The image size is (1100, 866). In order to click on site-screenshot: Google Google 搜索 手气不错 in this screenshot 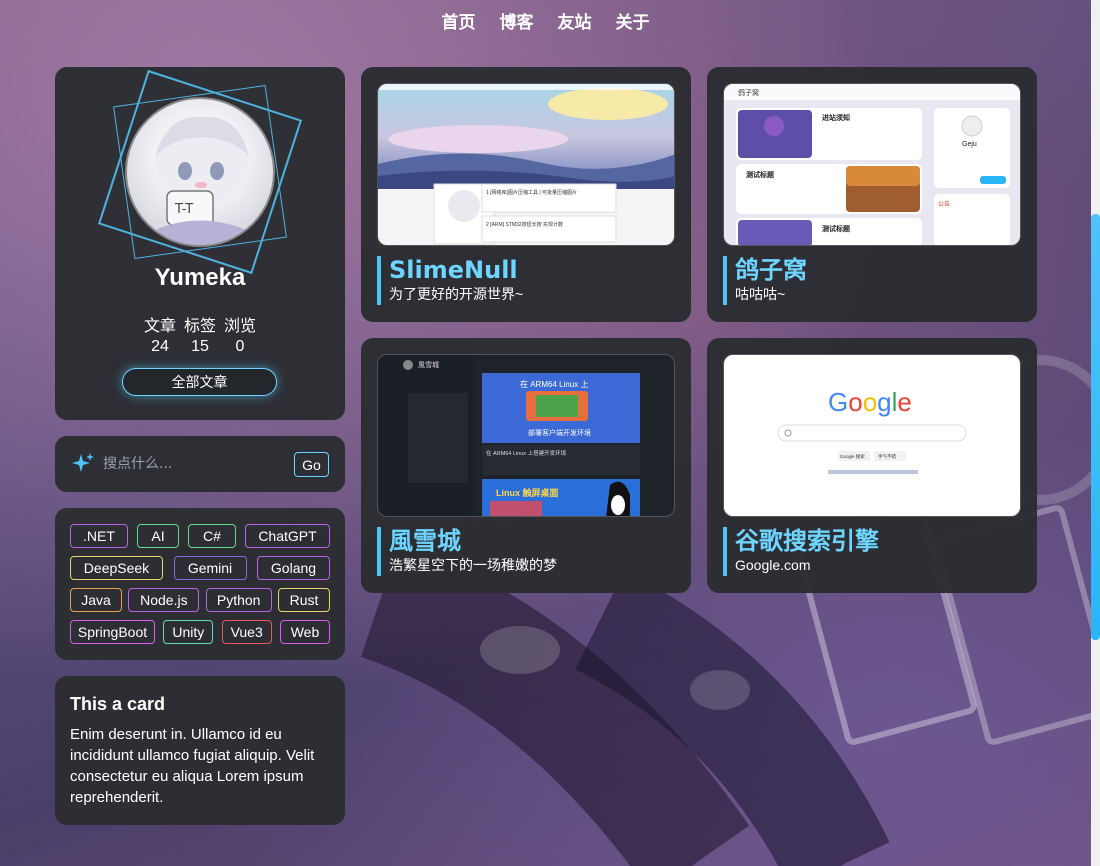, I will do `click(872, 435)`.